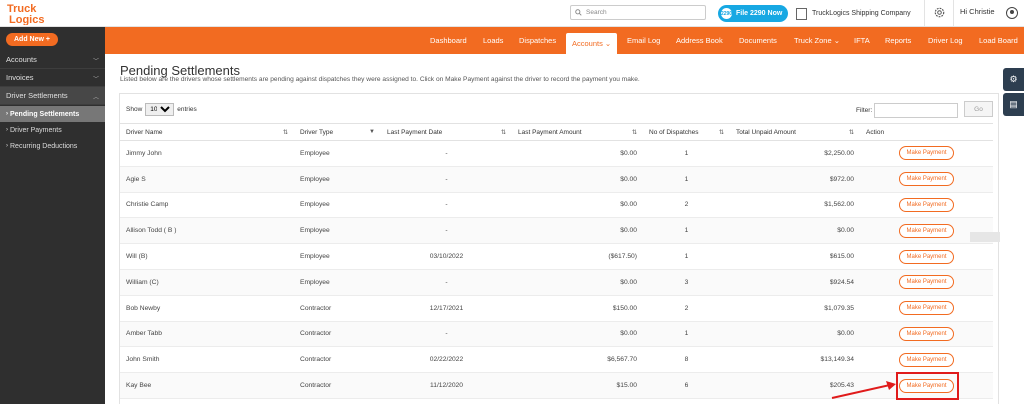 This screenshot has height=404, width=1024. What do you see at coordinates (978, 109) in the screenshot?
I see `go-button: Go` at bounding box center [978, 109].